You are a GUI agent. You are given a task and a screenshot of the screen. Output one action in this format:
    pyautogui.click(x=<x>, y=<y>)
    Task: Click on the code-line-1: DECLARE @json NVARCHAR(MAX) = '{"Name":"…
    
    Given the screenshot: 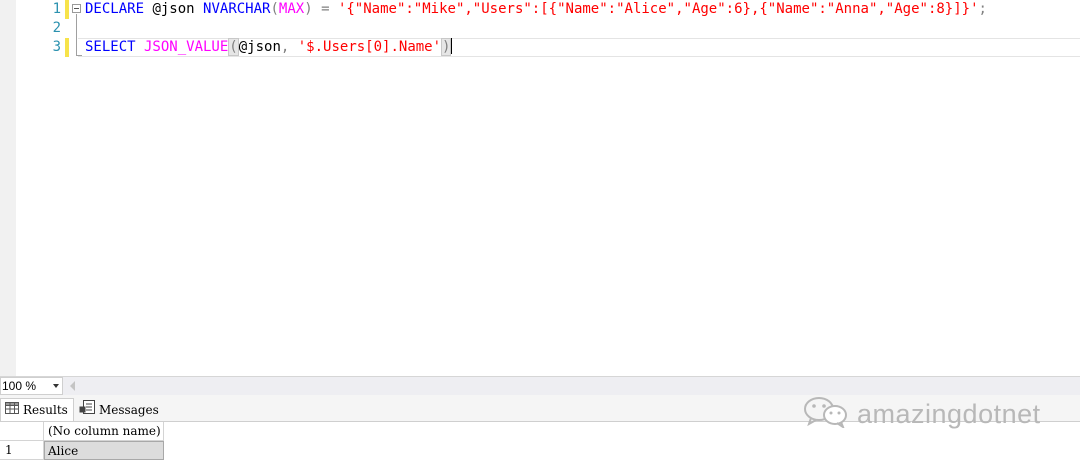 What is the action you would take?
    pyautogui.click(x=536, y=9)
    